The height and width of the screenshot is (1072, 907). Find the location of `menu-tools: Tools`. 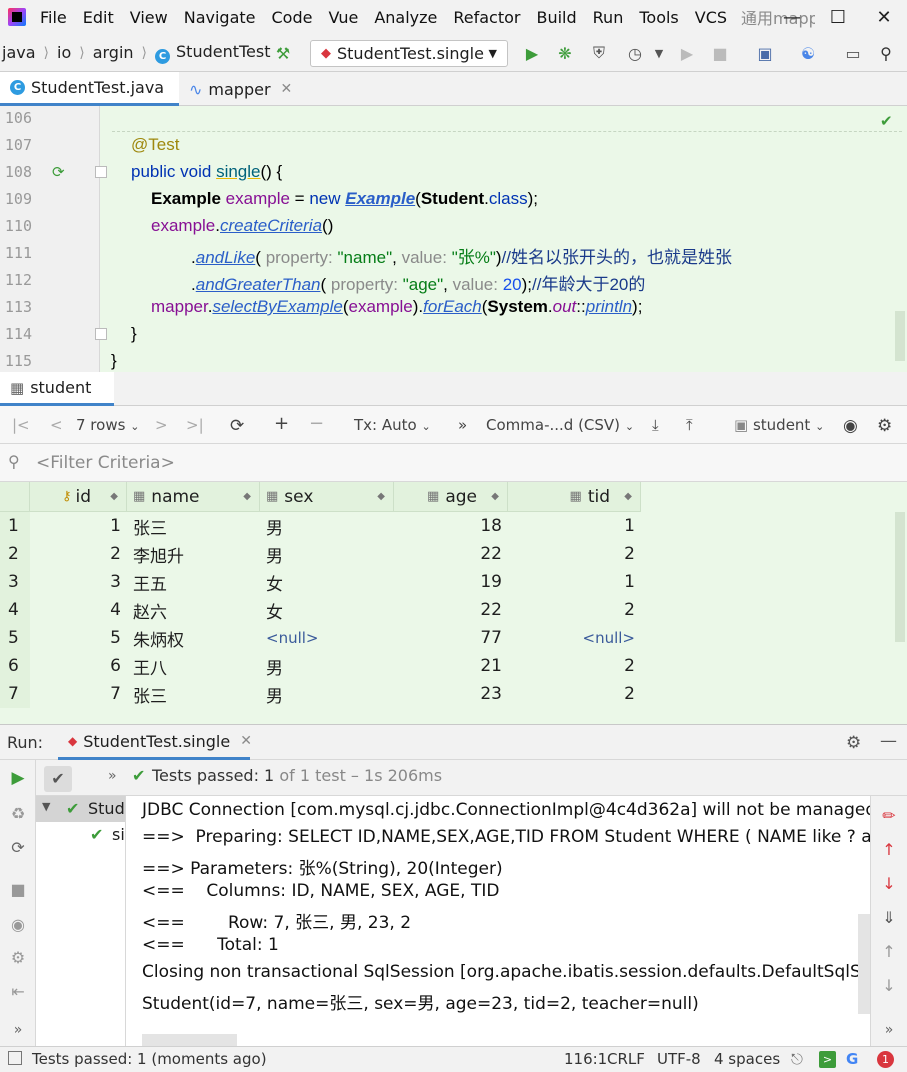

menu-tools: Tools is located at coordinates (658, 17).